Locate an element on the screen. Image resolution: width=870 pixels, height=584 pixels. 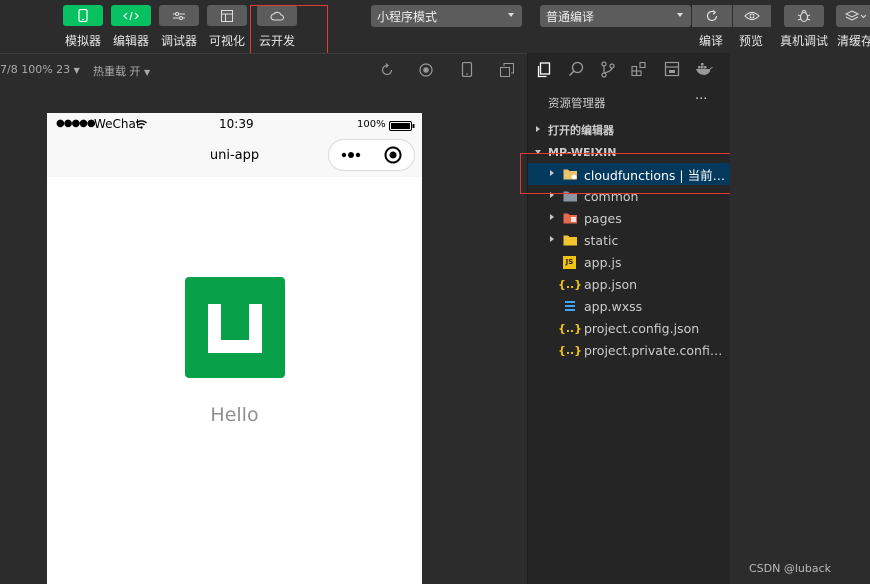
tree-item-project-config: {..} project.config.json is located at coordinates (629, 328).